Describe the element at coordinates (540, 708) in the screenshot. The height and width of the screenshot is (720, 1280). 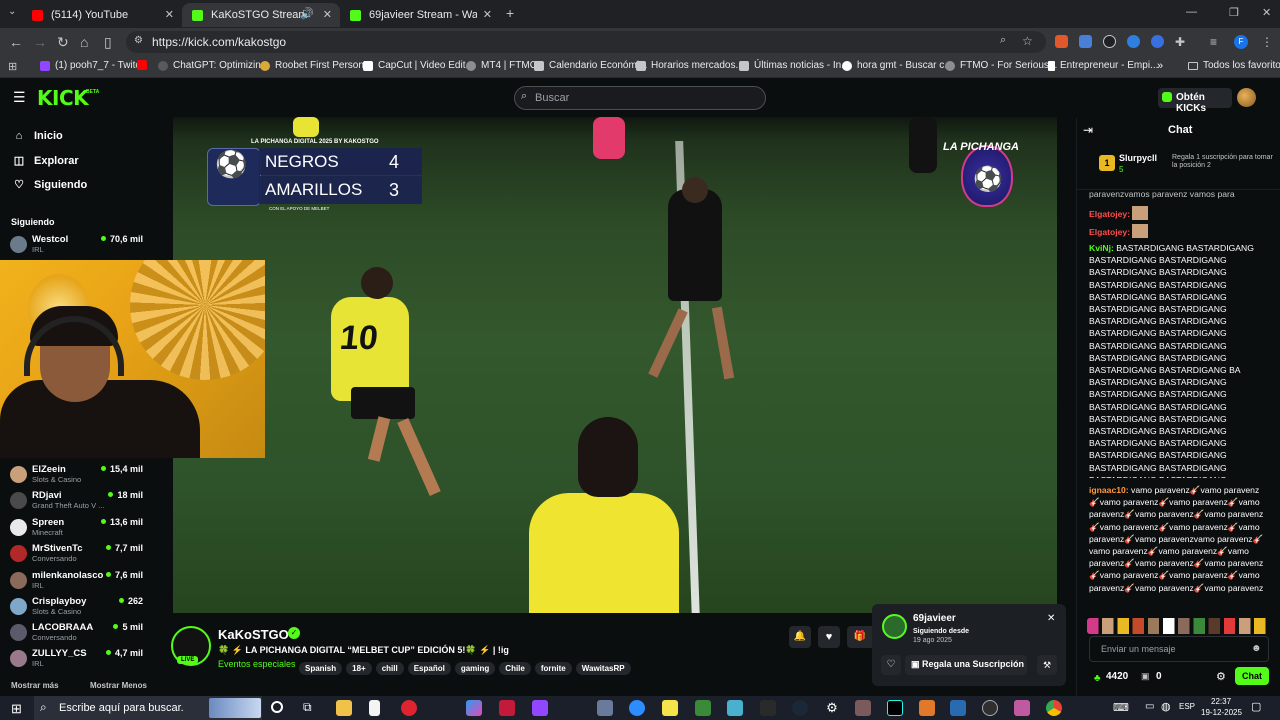
I see `twitch-icon` at that location.